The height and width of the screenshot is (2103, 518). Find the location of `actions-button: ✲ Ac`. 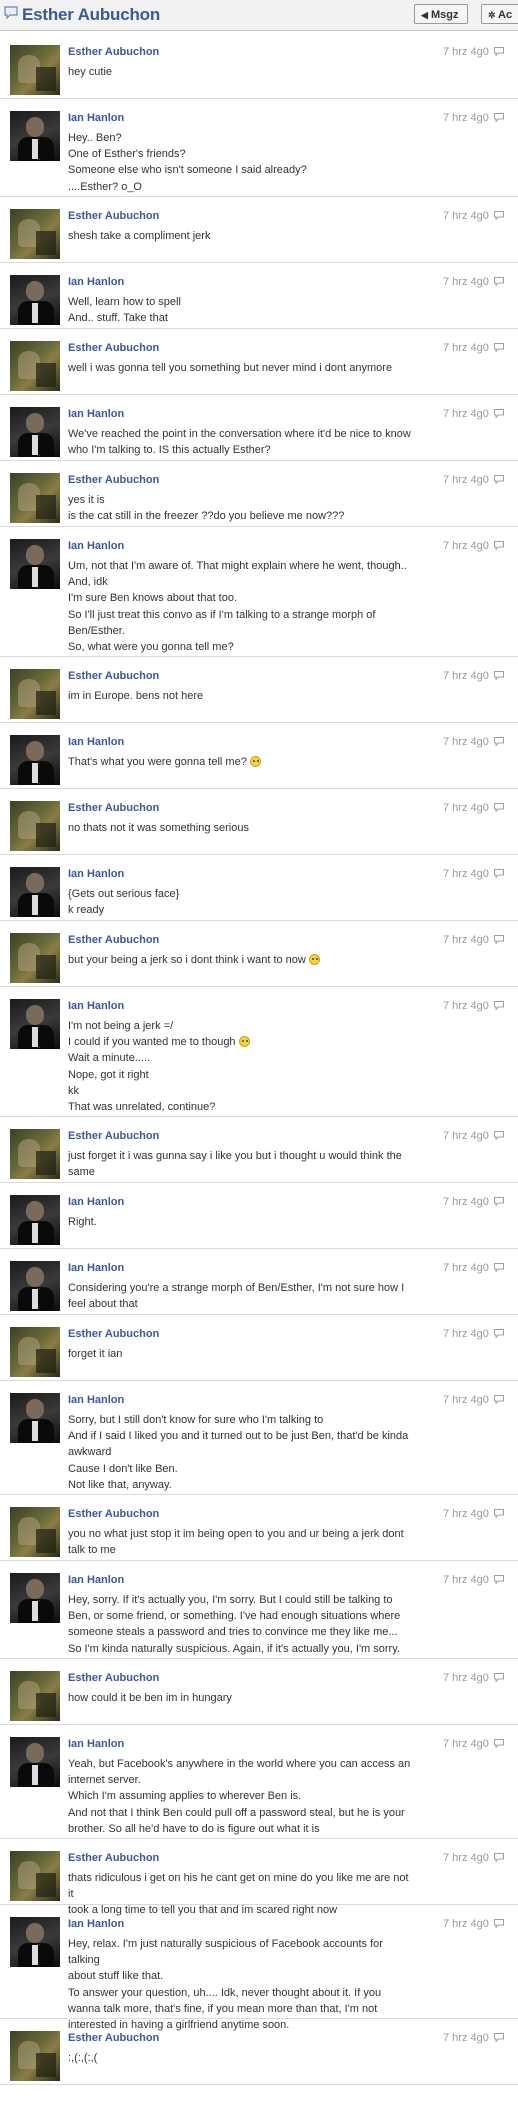

actions-button: ✲ Ac is located at coordinates (499, 14).